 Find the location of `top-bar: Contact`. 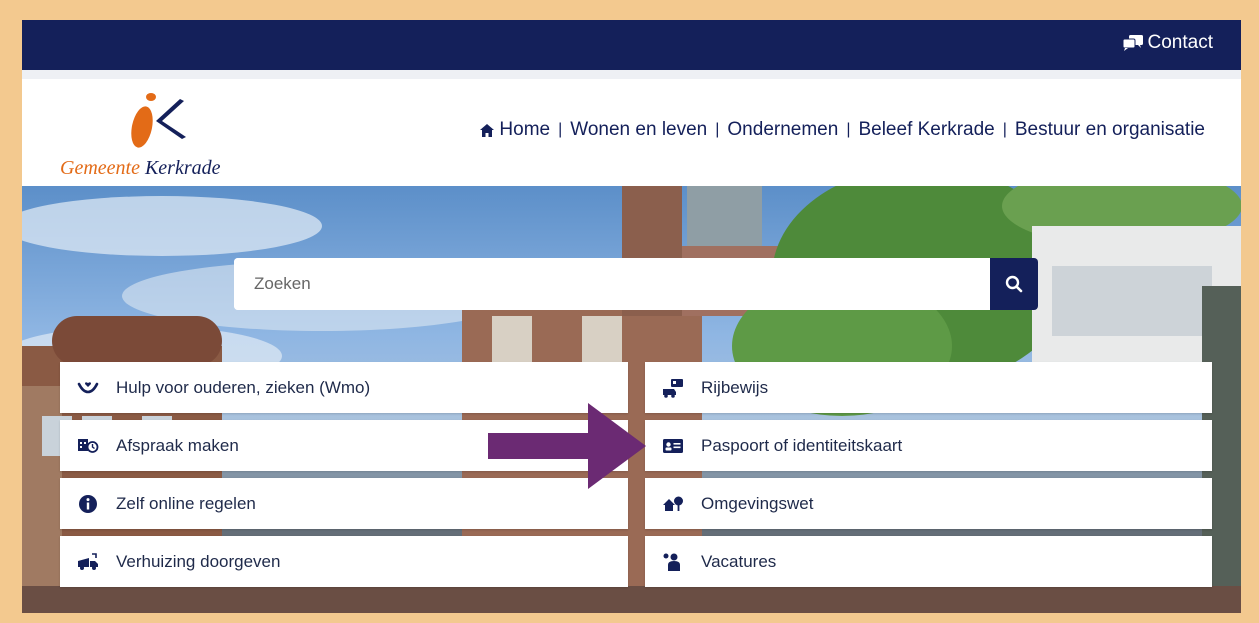

top-bar: Contact is located at coordinates (631, 45).